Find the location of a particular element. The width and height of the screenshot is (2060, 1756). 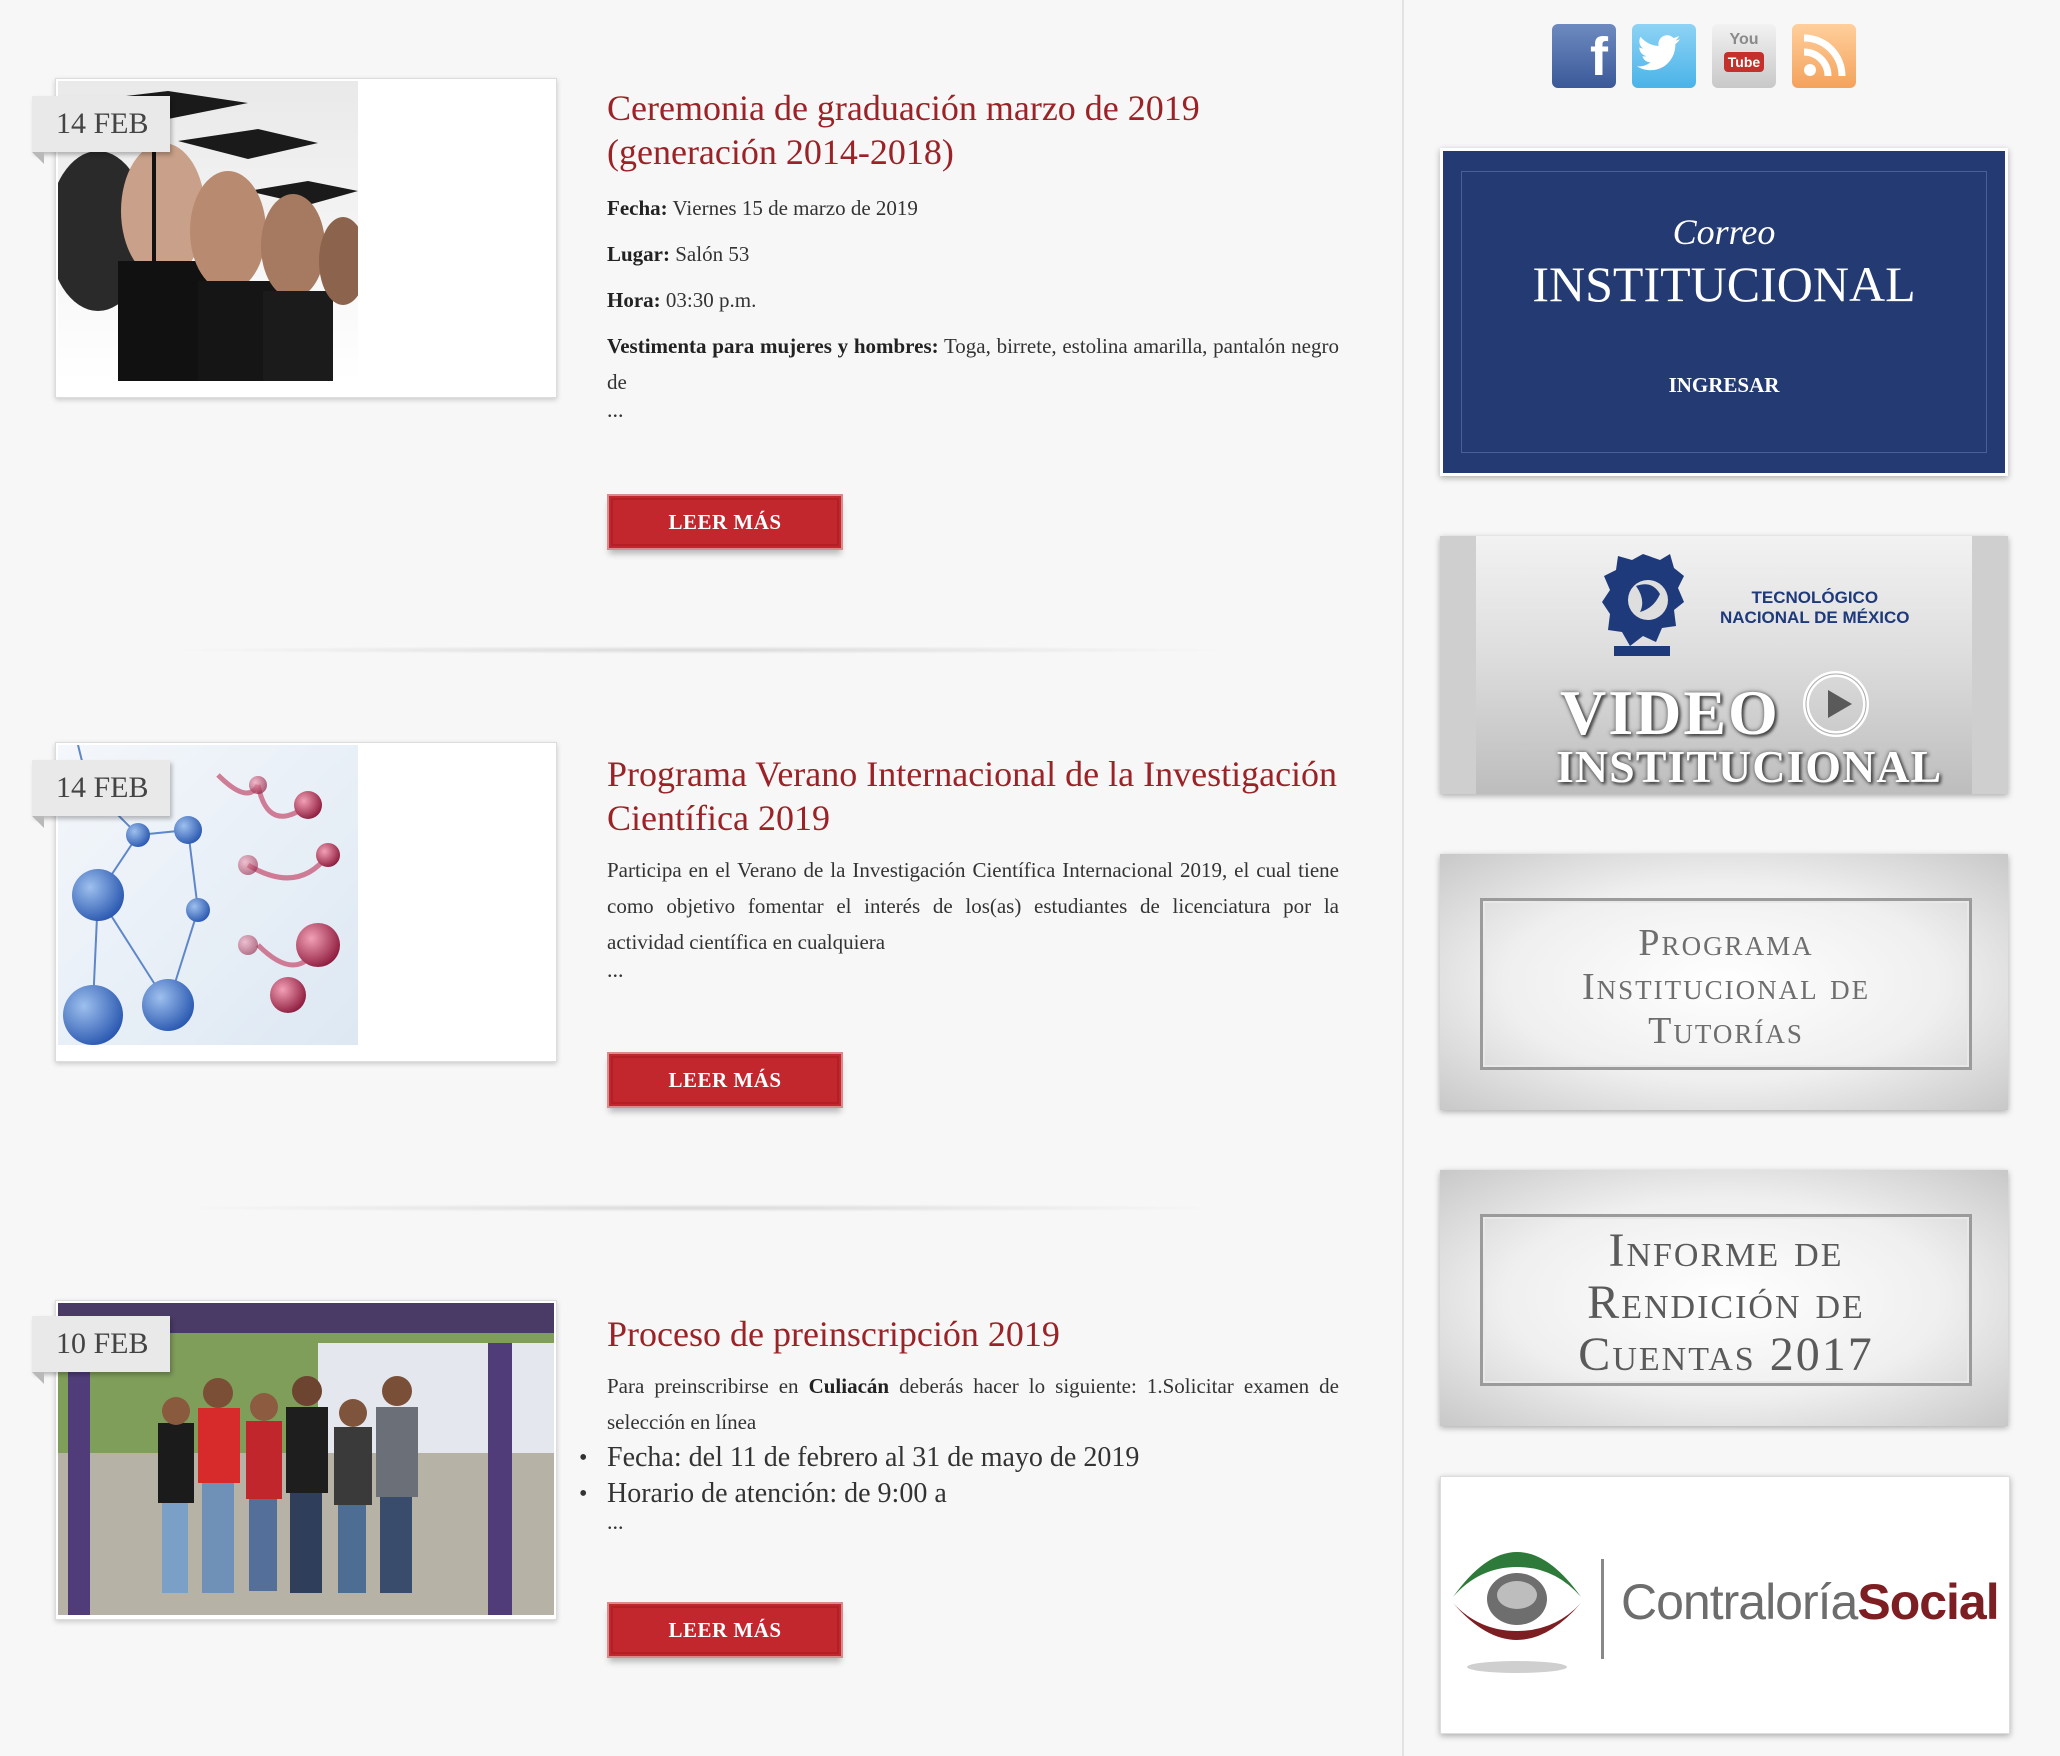

field-value: Viernes 15 de marzo de 2019 is located at coordinates (792, 208).